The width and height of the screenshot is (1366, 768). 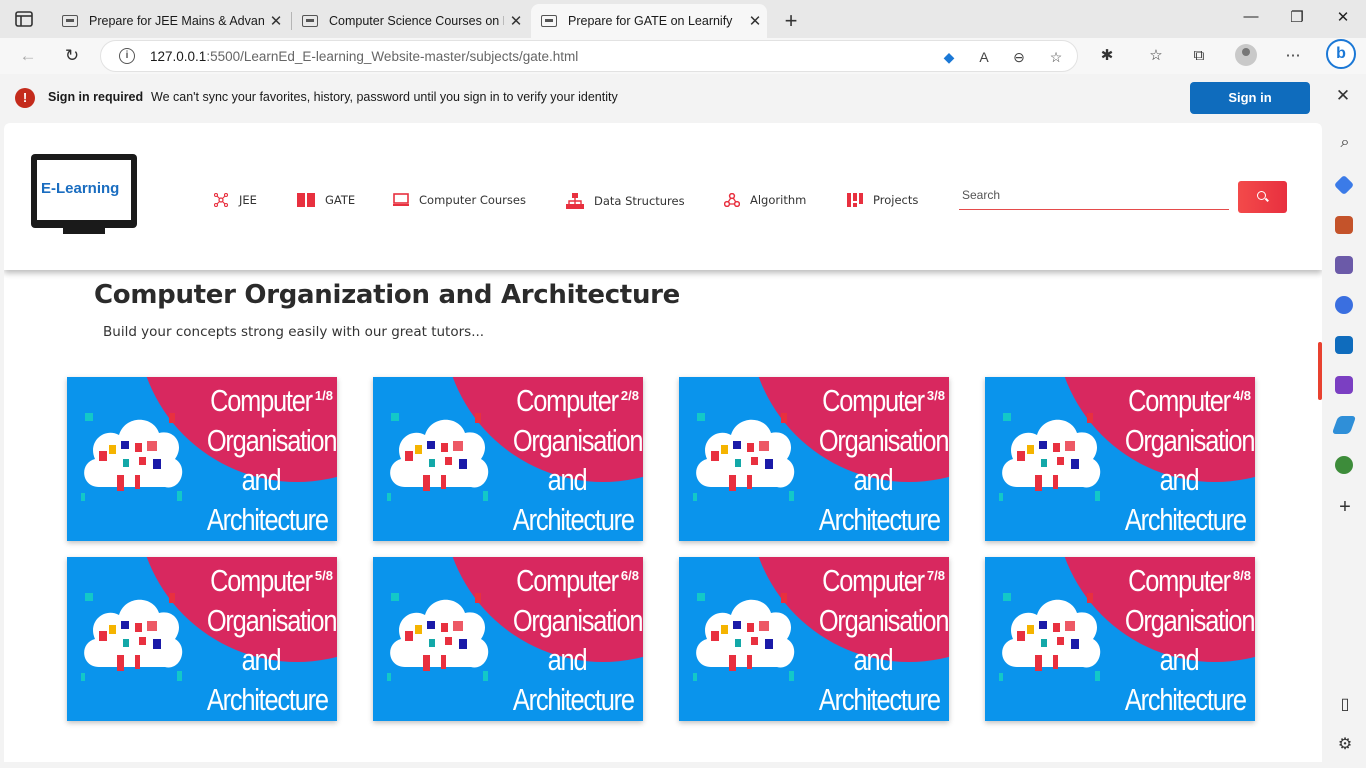 What do you see at coordinates (1251, 16) in the screenshot?
I see `minimize-button: —` at bounding box center [1251, 16].